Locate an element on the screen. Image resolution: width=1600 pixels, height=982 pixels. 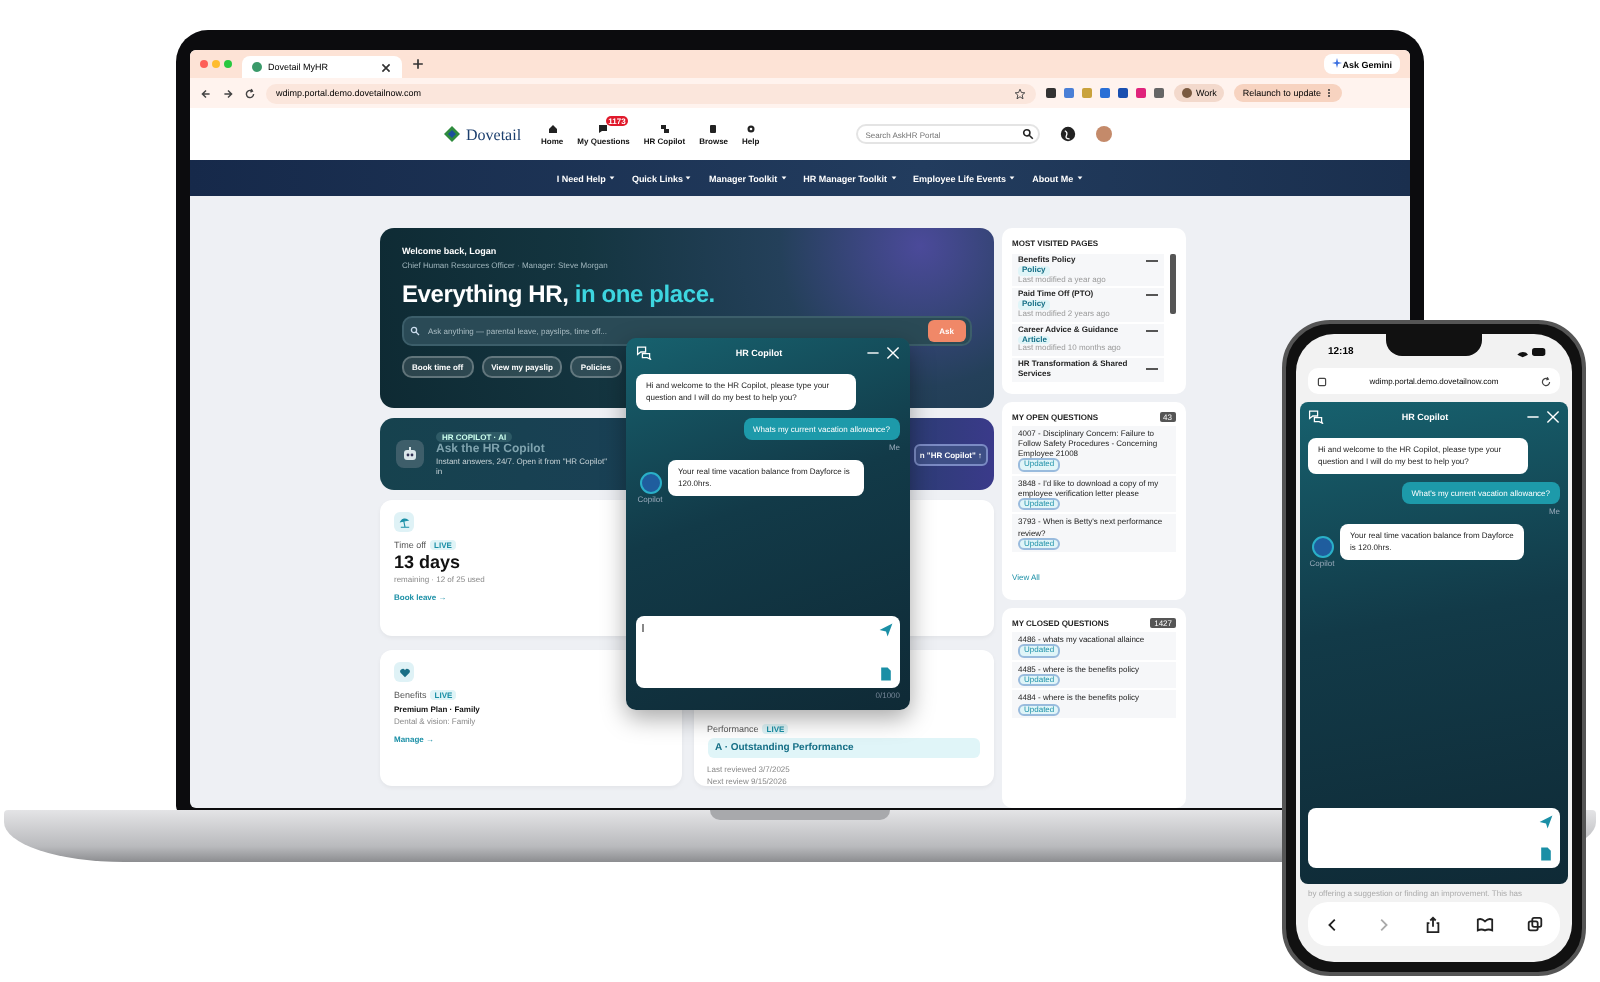
avatar-icon is located at coordinates (1103, 134).